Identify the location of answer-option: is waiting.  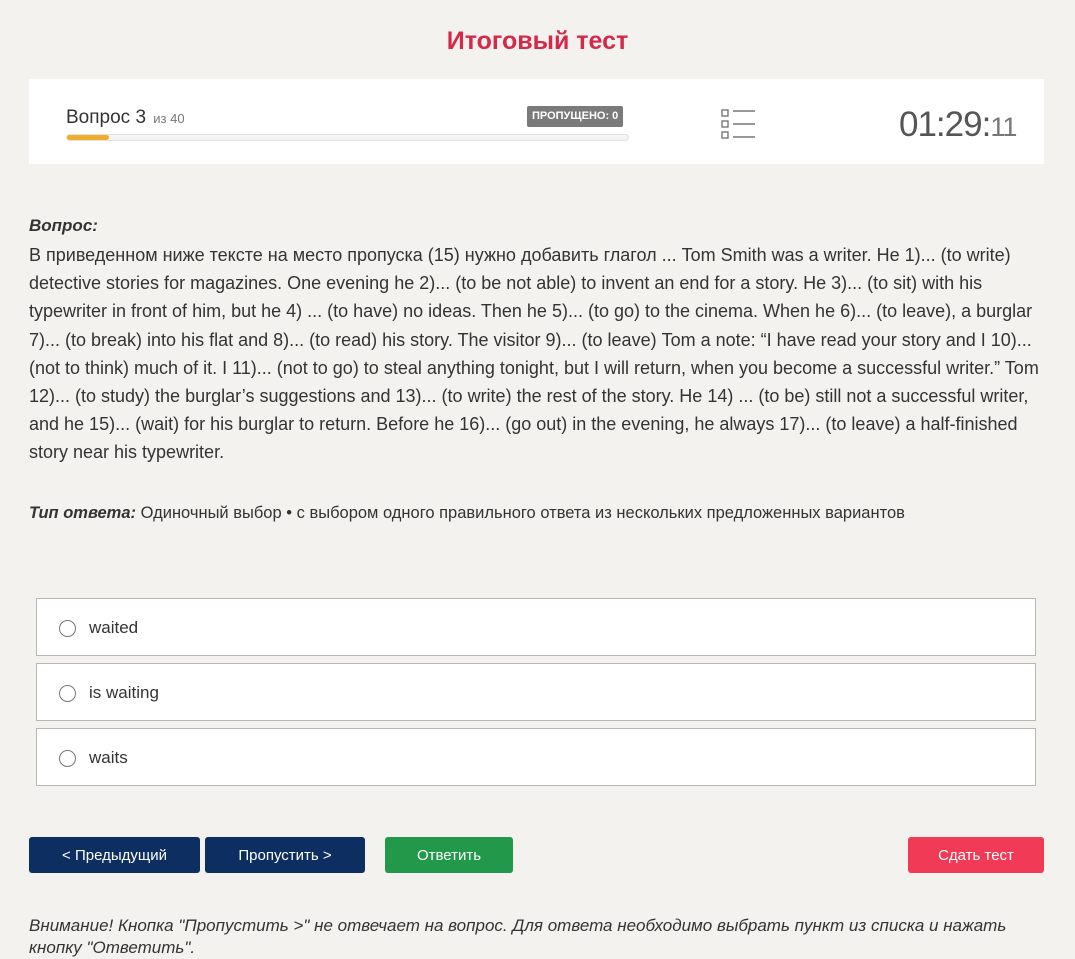
(536, 692).